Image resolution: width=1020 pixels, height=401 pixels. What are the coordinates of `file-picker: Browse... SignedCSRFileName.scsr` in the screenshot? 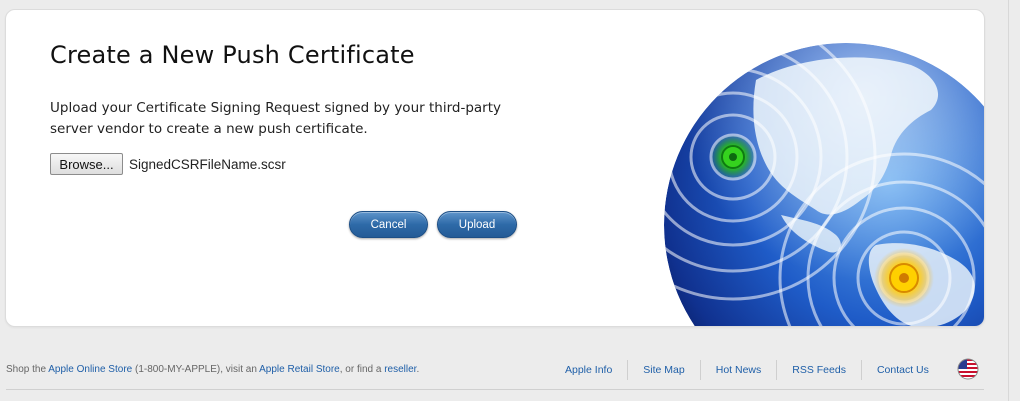 It's located at (168, 164).